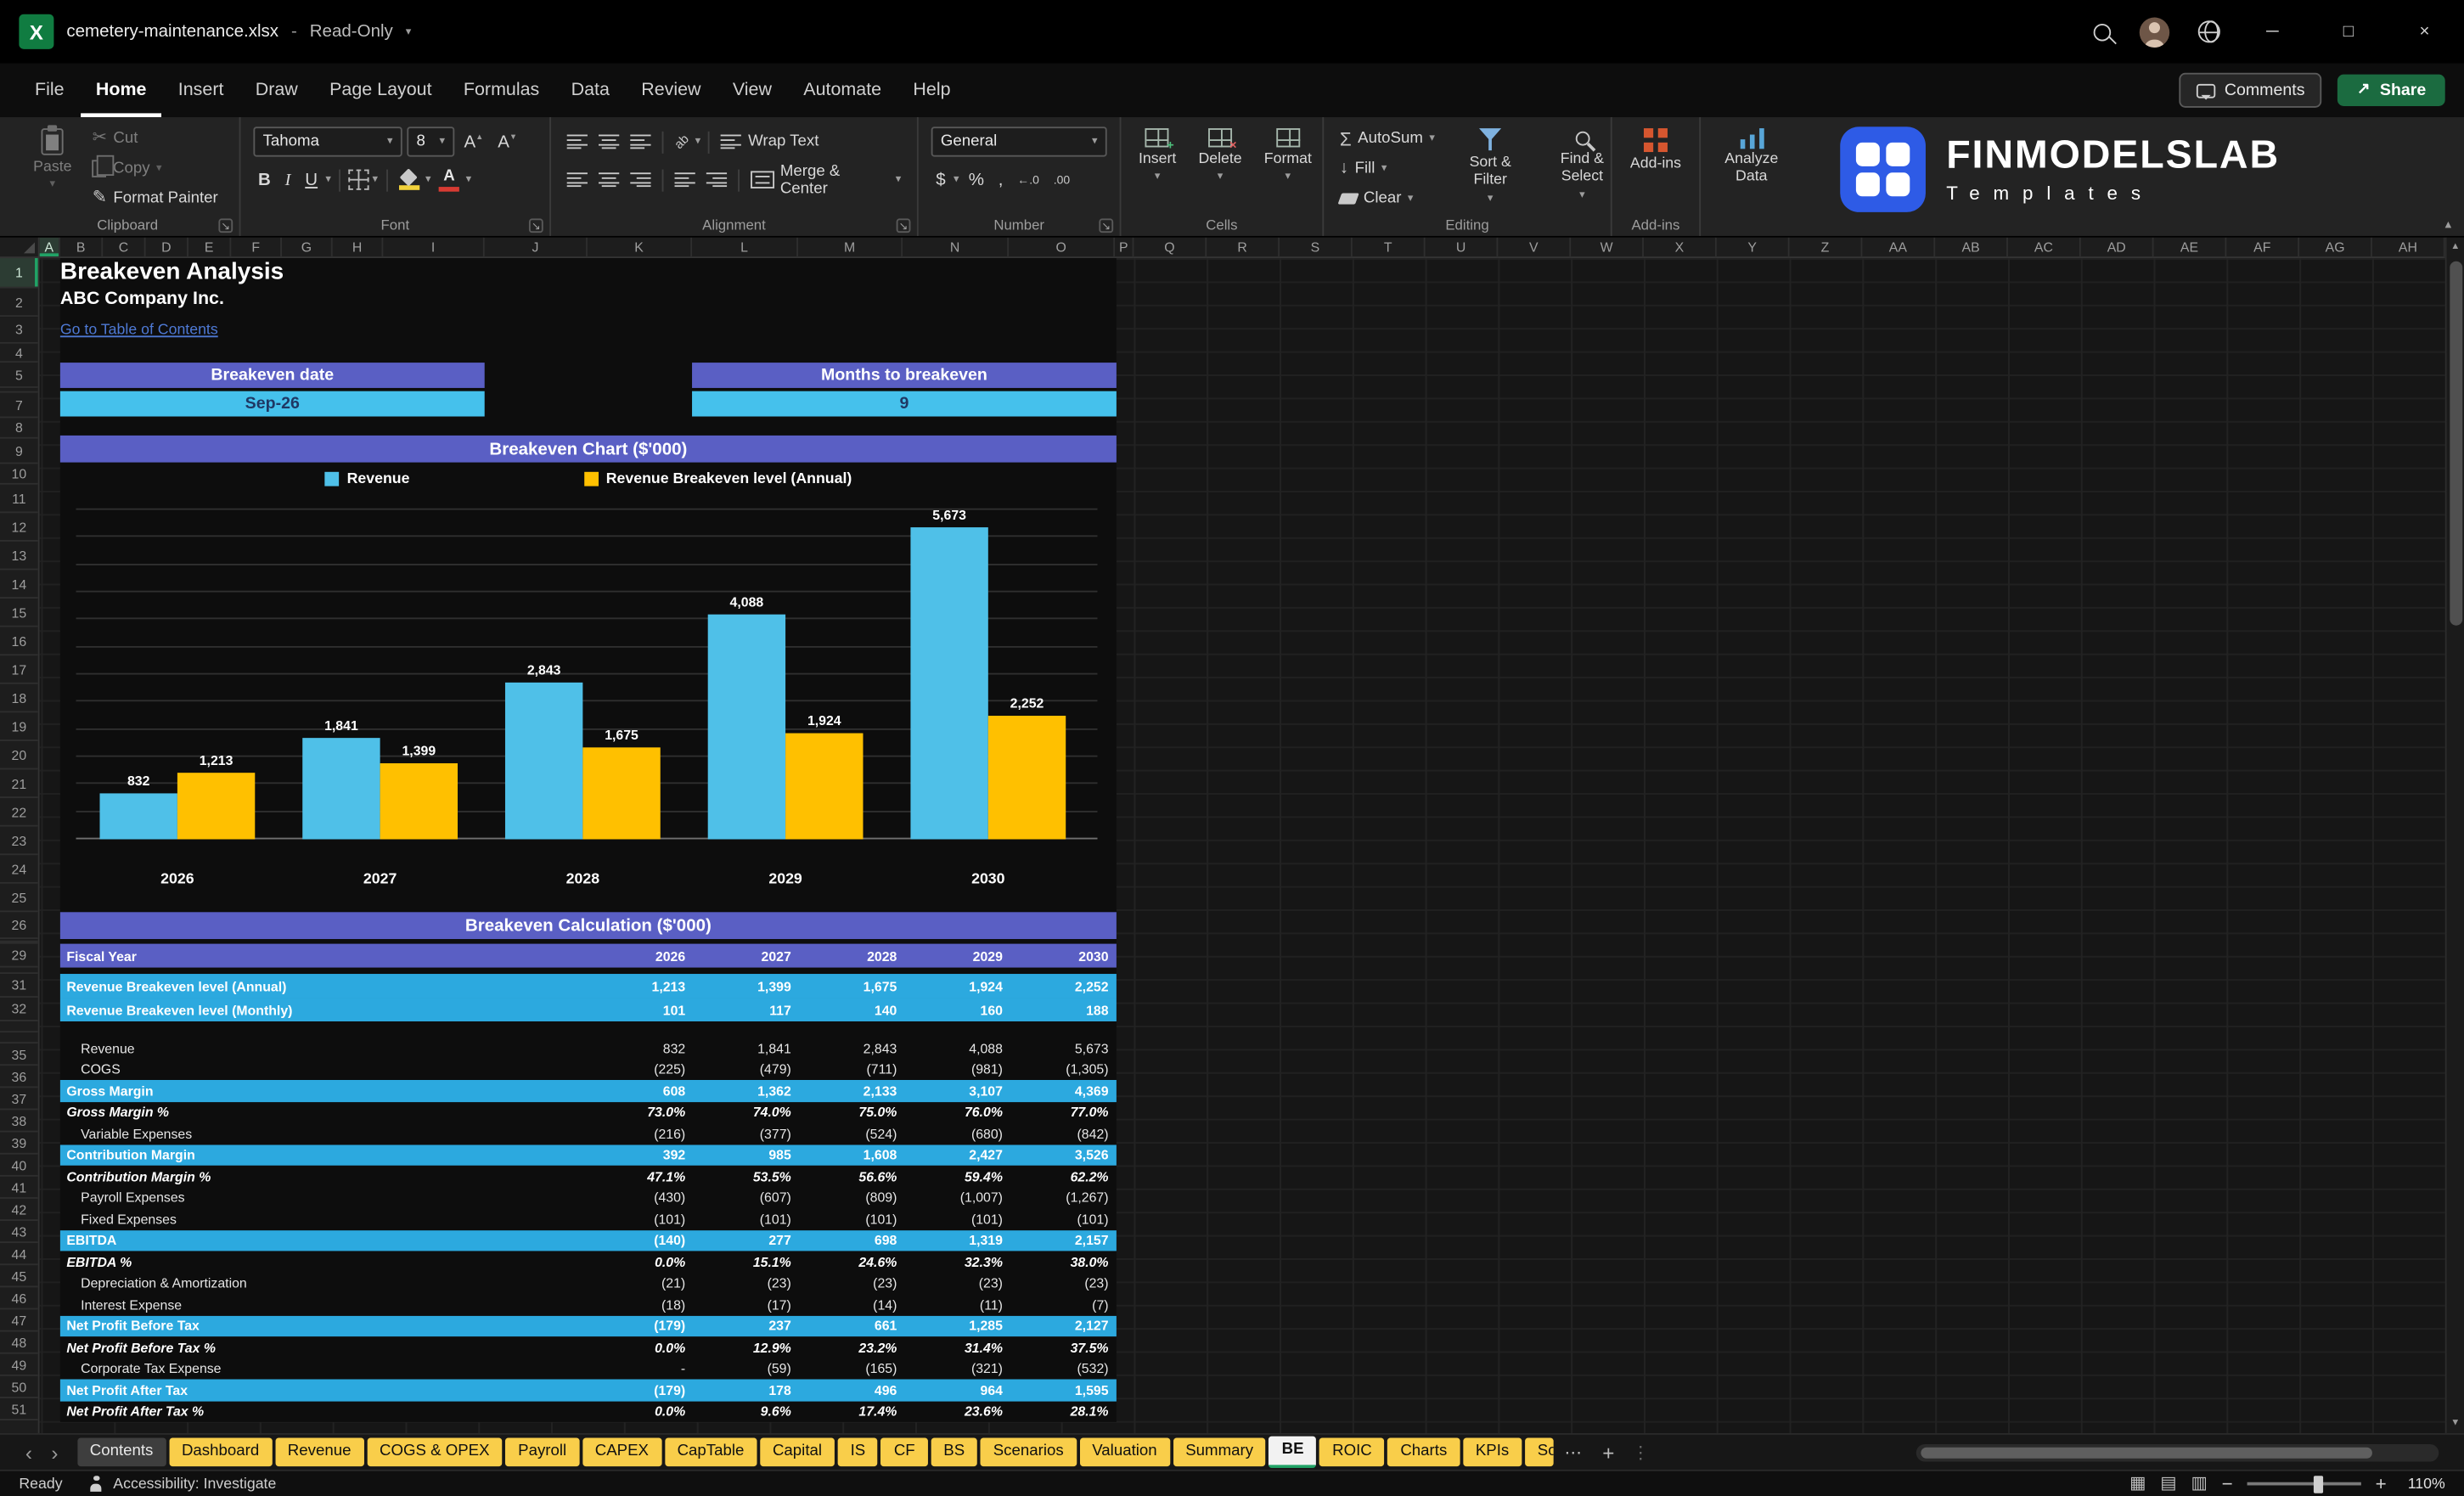 This screenshot has width=2464, height=1496. I want to click on row-header-42: 42, so click(19, 1210).